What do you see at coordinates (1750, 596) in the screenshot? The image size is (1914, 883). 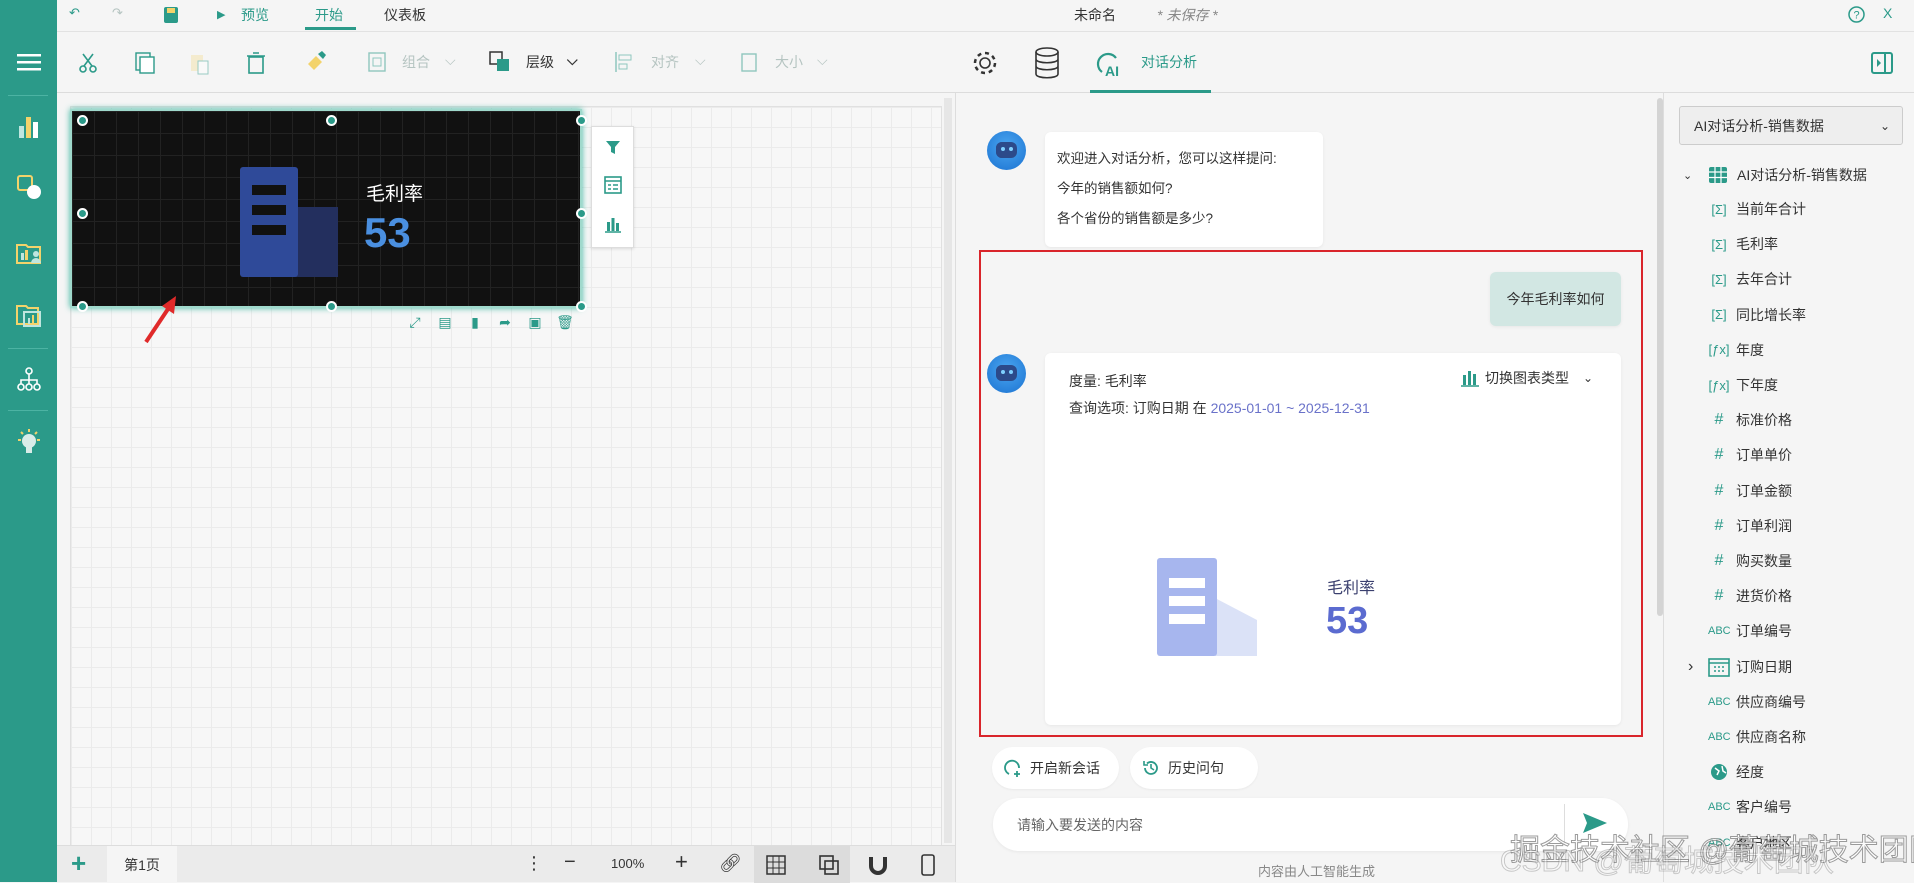 I see `field-item: # 进货价格` at bounding box center [1750, 596].